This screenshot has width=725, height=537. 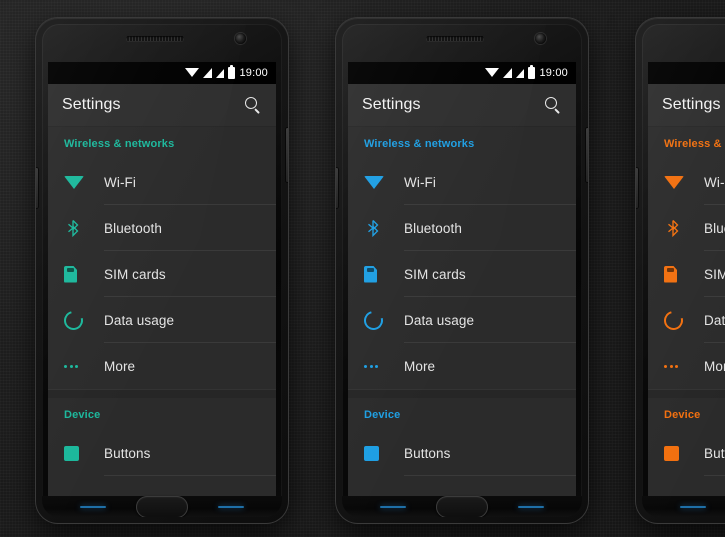 I want to click on earpiece-speaker, so click(x=455, y=38).